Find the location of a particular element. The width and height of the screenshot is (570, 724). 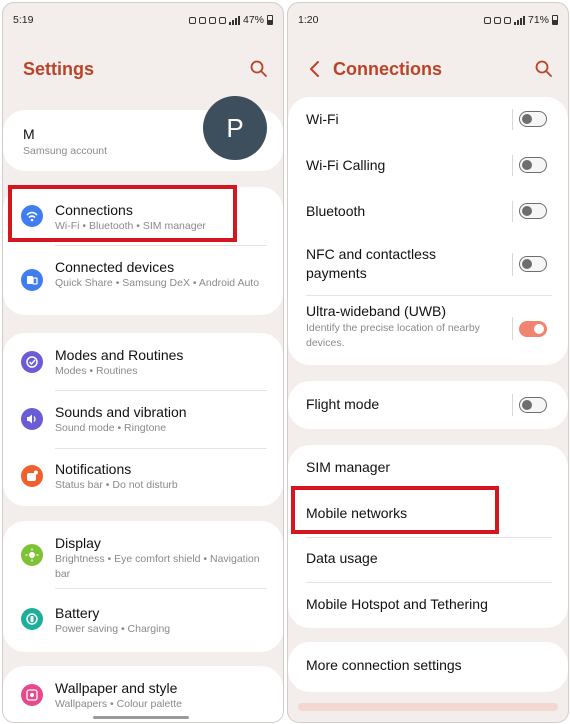

sound-icon is located at coordinates (32, 419).